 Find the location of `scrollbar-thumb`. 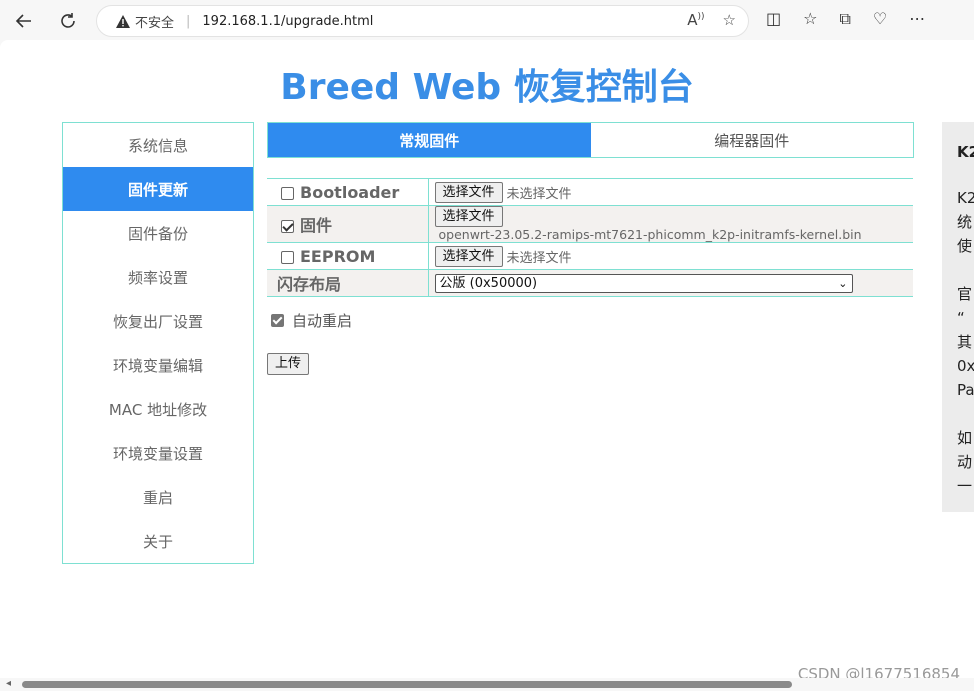

scrollbar-thumb is located at coordinates (407, 684).